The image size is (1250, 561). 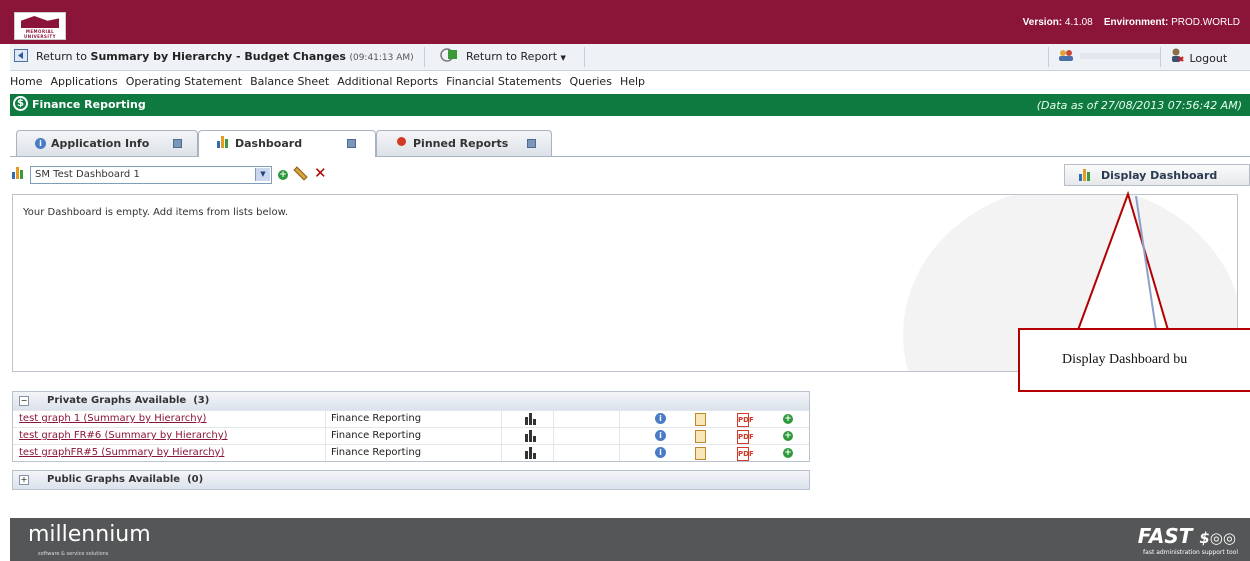 I want to click on menu-item-additional-reports: Additional Reports, so click(x=387, y=79).